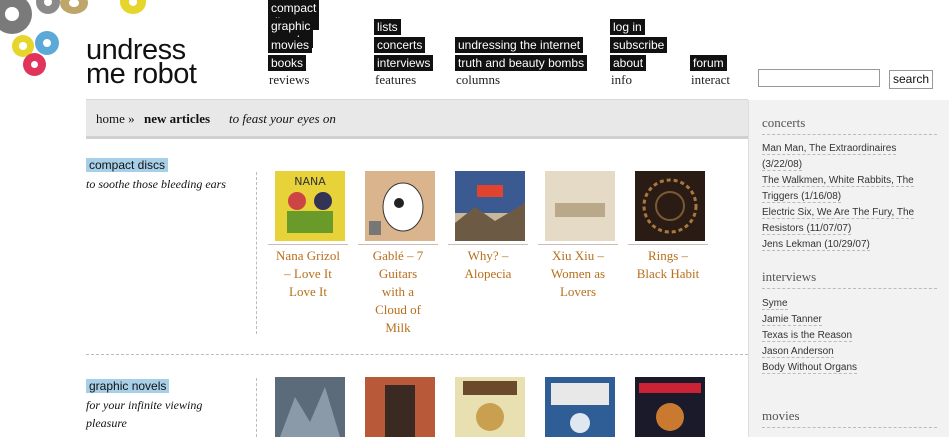 This screenshot has width=949, height=442. Describe the element at coordinates (115, 119) in the screenshot. I see `breadcrumb-home: home »` at that location.